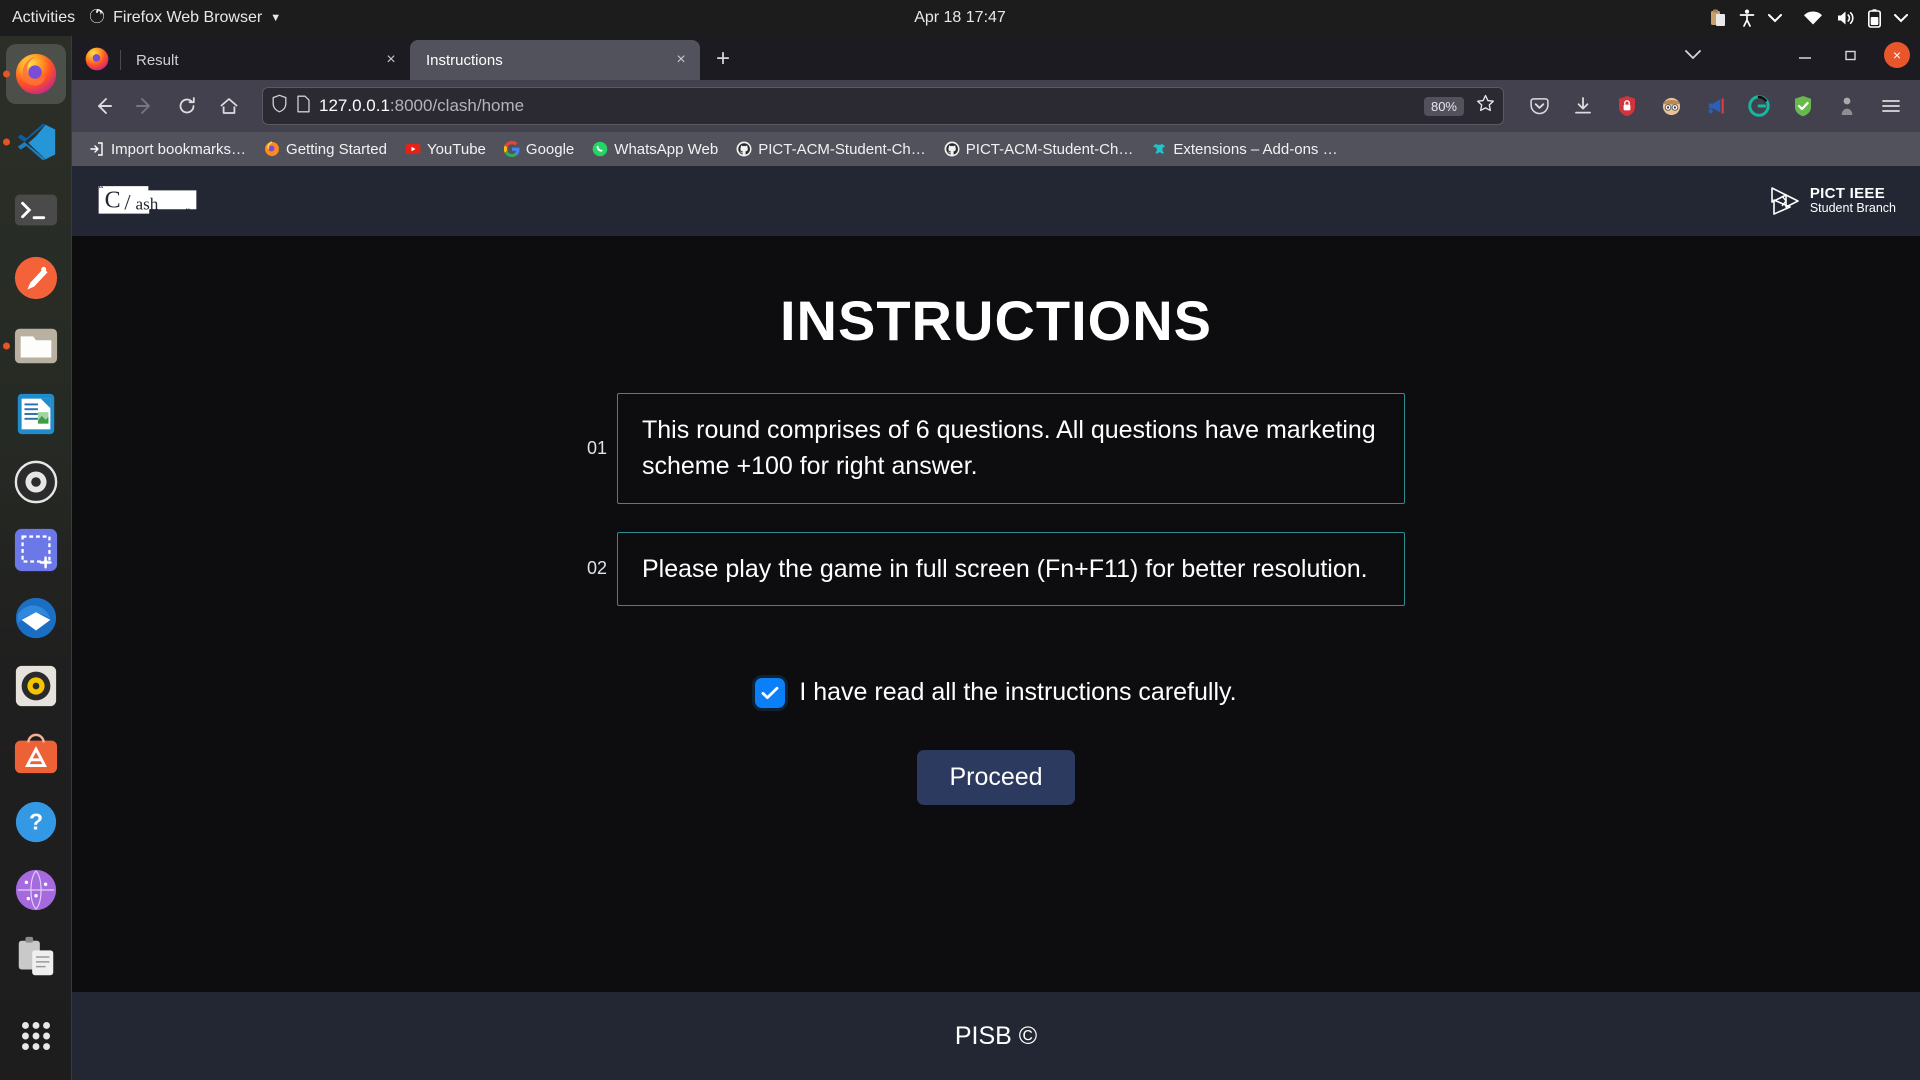 The height and width of the screenshot is (1080, 1920). Describe the element at coordinates (1159, 149) in the screenshot. I see `addons-icon` at that location.